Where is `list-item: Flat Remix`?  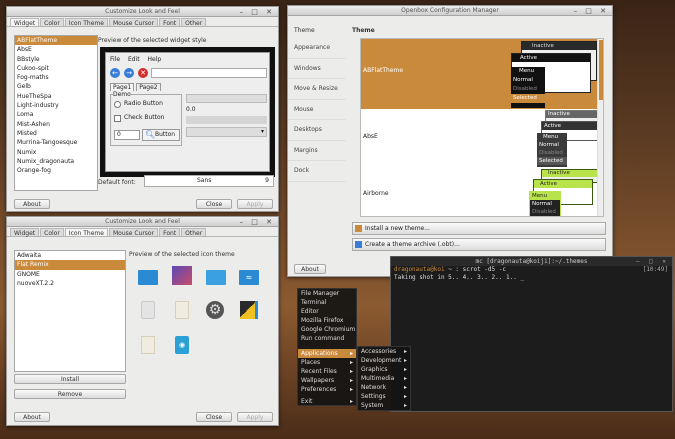
list-item: Flat Remix is located at coordinates (70, 265).